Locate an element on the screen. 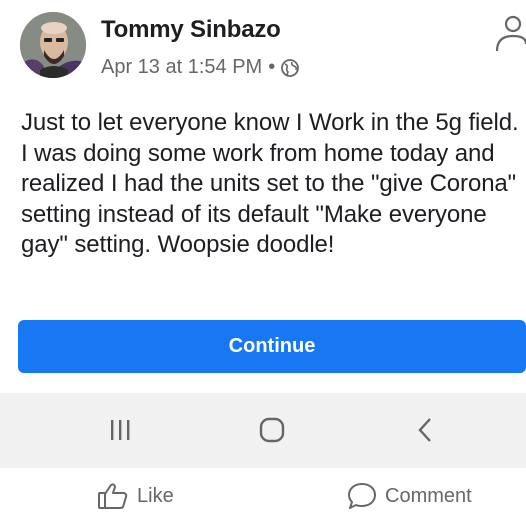 The width and height of the screenshot is (526, 513). like-label: Like is located at coordinates (155, 495).